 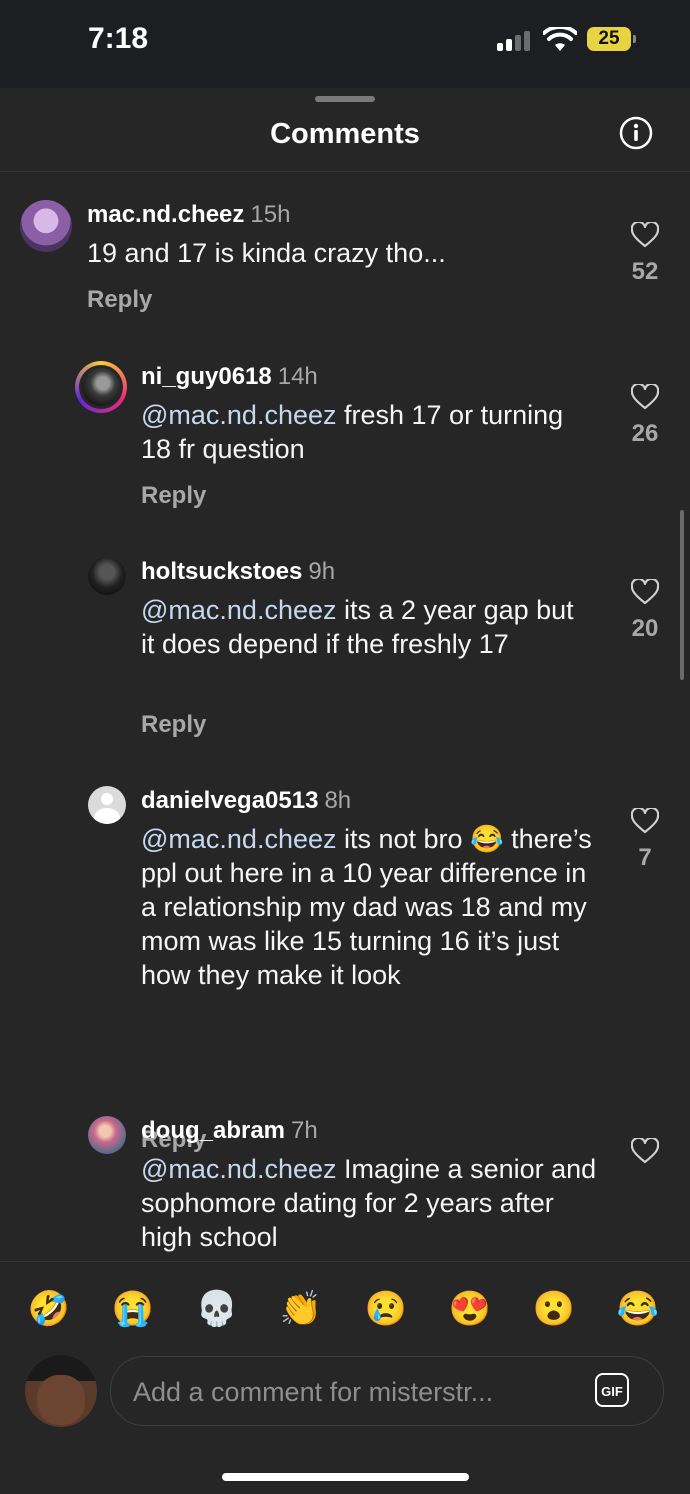 I want to click on emoji-heart-eyes: 😍, so click(x=470, y=1309).